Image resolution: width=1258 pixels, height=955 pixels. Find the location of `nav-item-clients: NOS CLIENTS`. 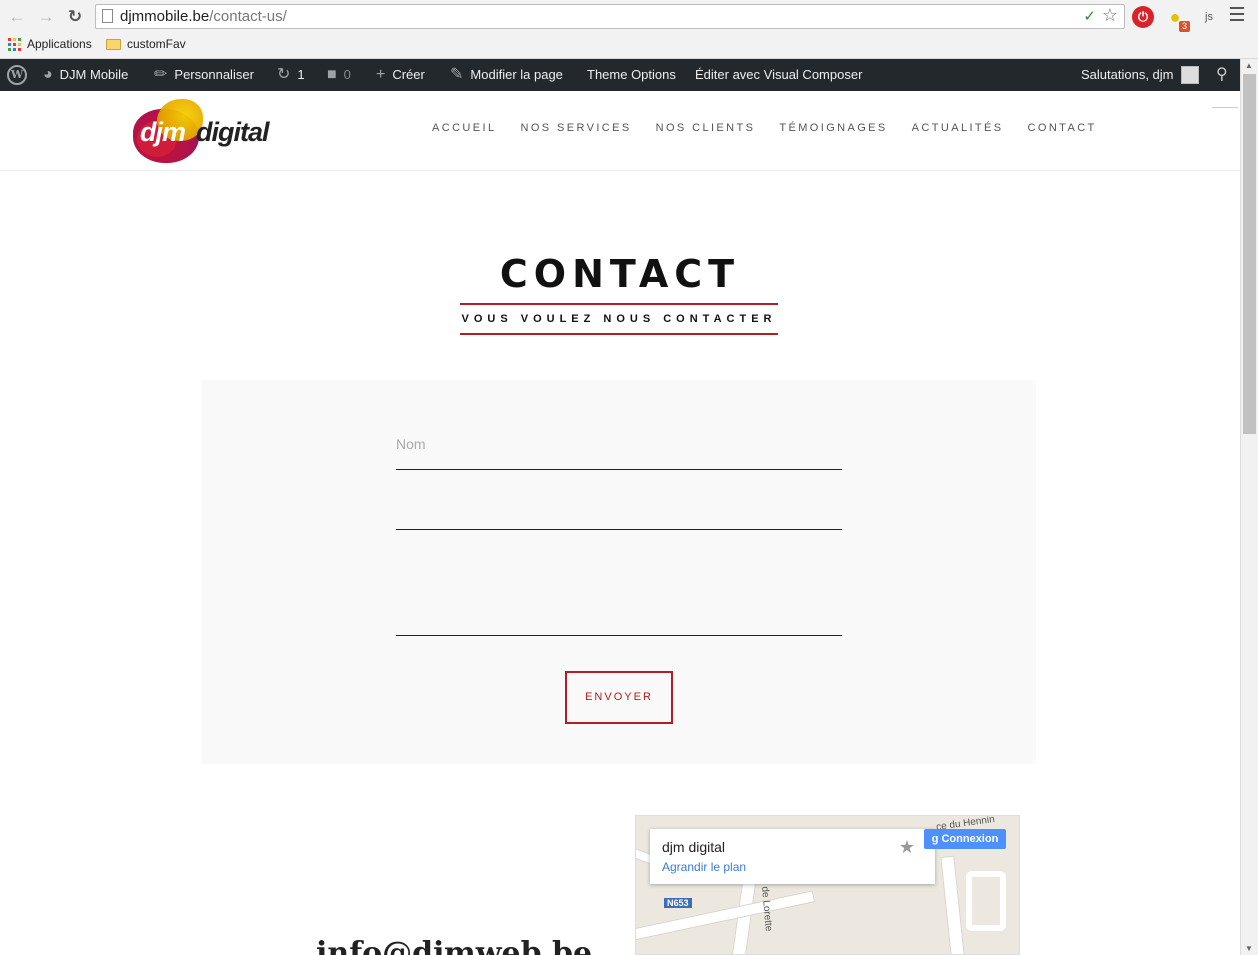

nav-item-clients: NOS CLIENTS is located at coordinates (706, 128).